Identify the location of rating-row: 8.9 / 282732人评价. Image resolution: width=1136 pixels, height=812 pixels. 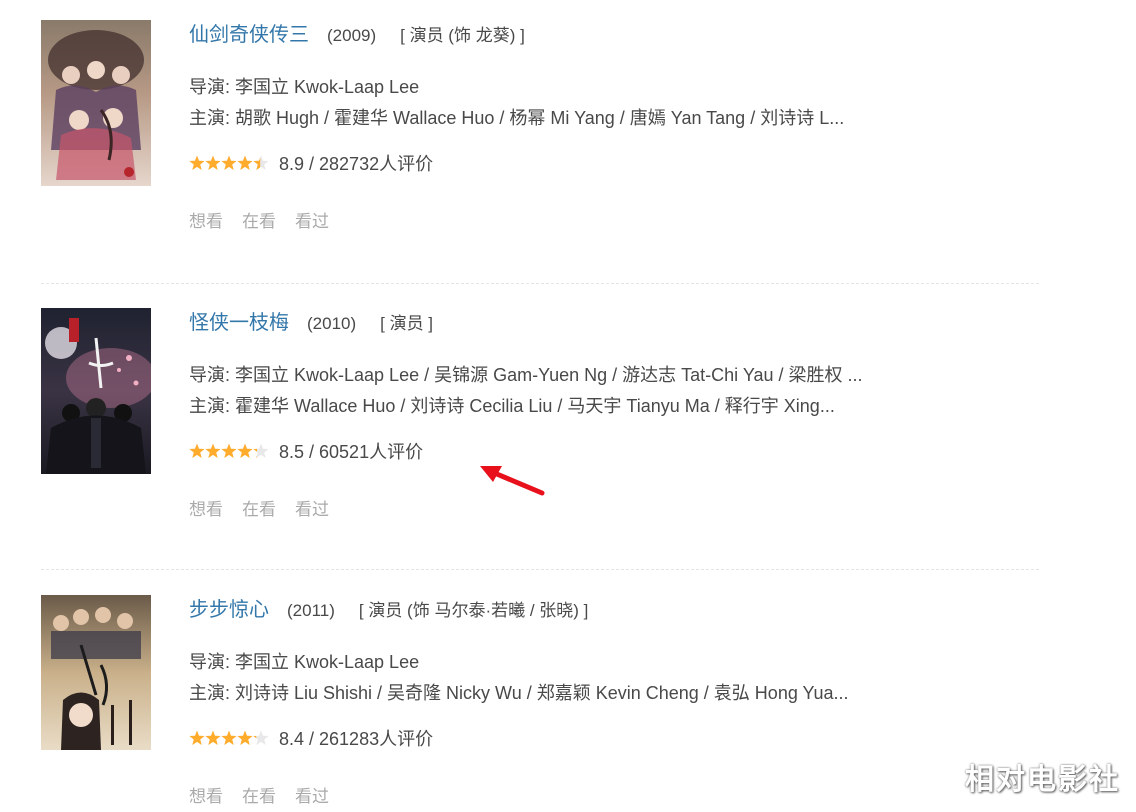
(311, 164).